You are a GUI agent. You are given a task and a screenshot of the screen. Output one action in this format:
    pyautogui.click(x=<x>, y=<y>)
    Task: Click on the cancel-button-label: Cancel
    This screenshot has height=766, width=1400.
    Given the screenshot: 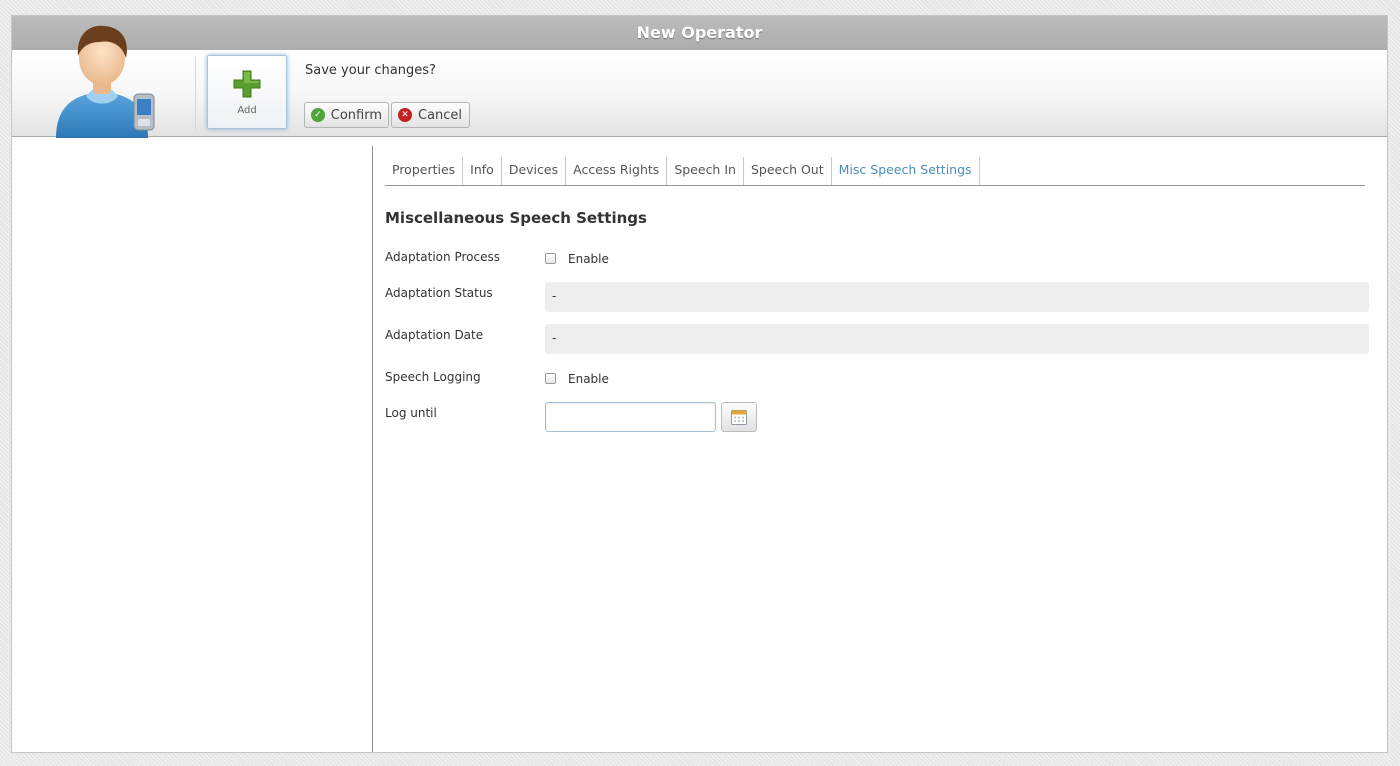 What is the action you would take?
    pyautogui.click(x=440, y=115)
    